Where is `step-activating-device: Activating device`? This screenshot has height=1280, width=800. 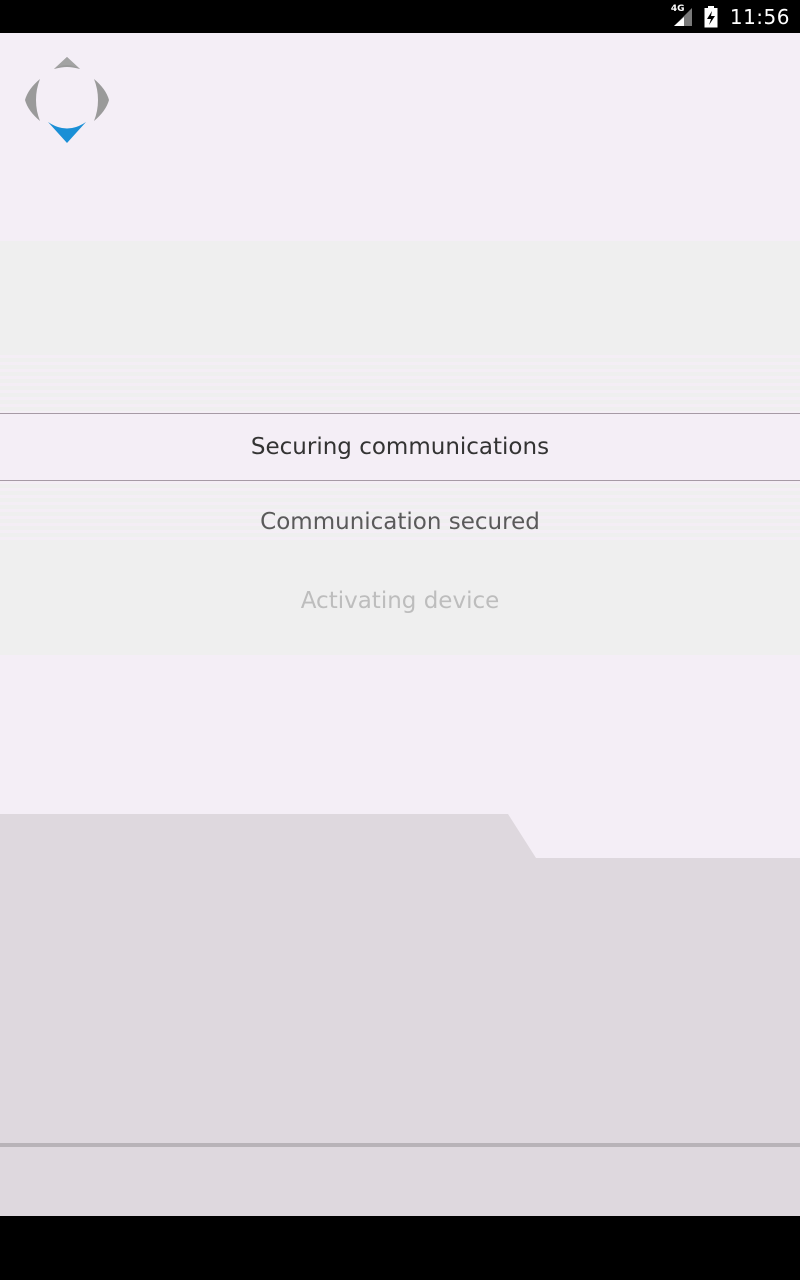
step-activating-device: Activating device is located at coordinates (400, 601).